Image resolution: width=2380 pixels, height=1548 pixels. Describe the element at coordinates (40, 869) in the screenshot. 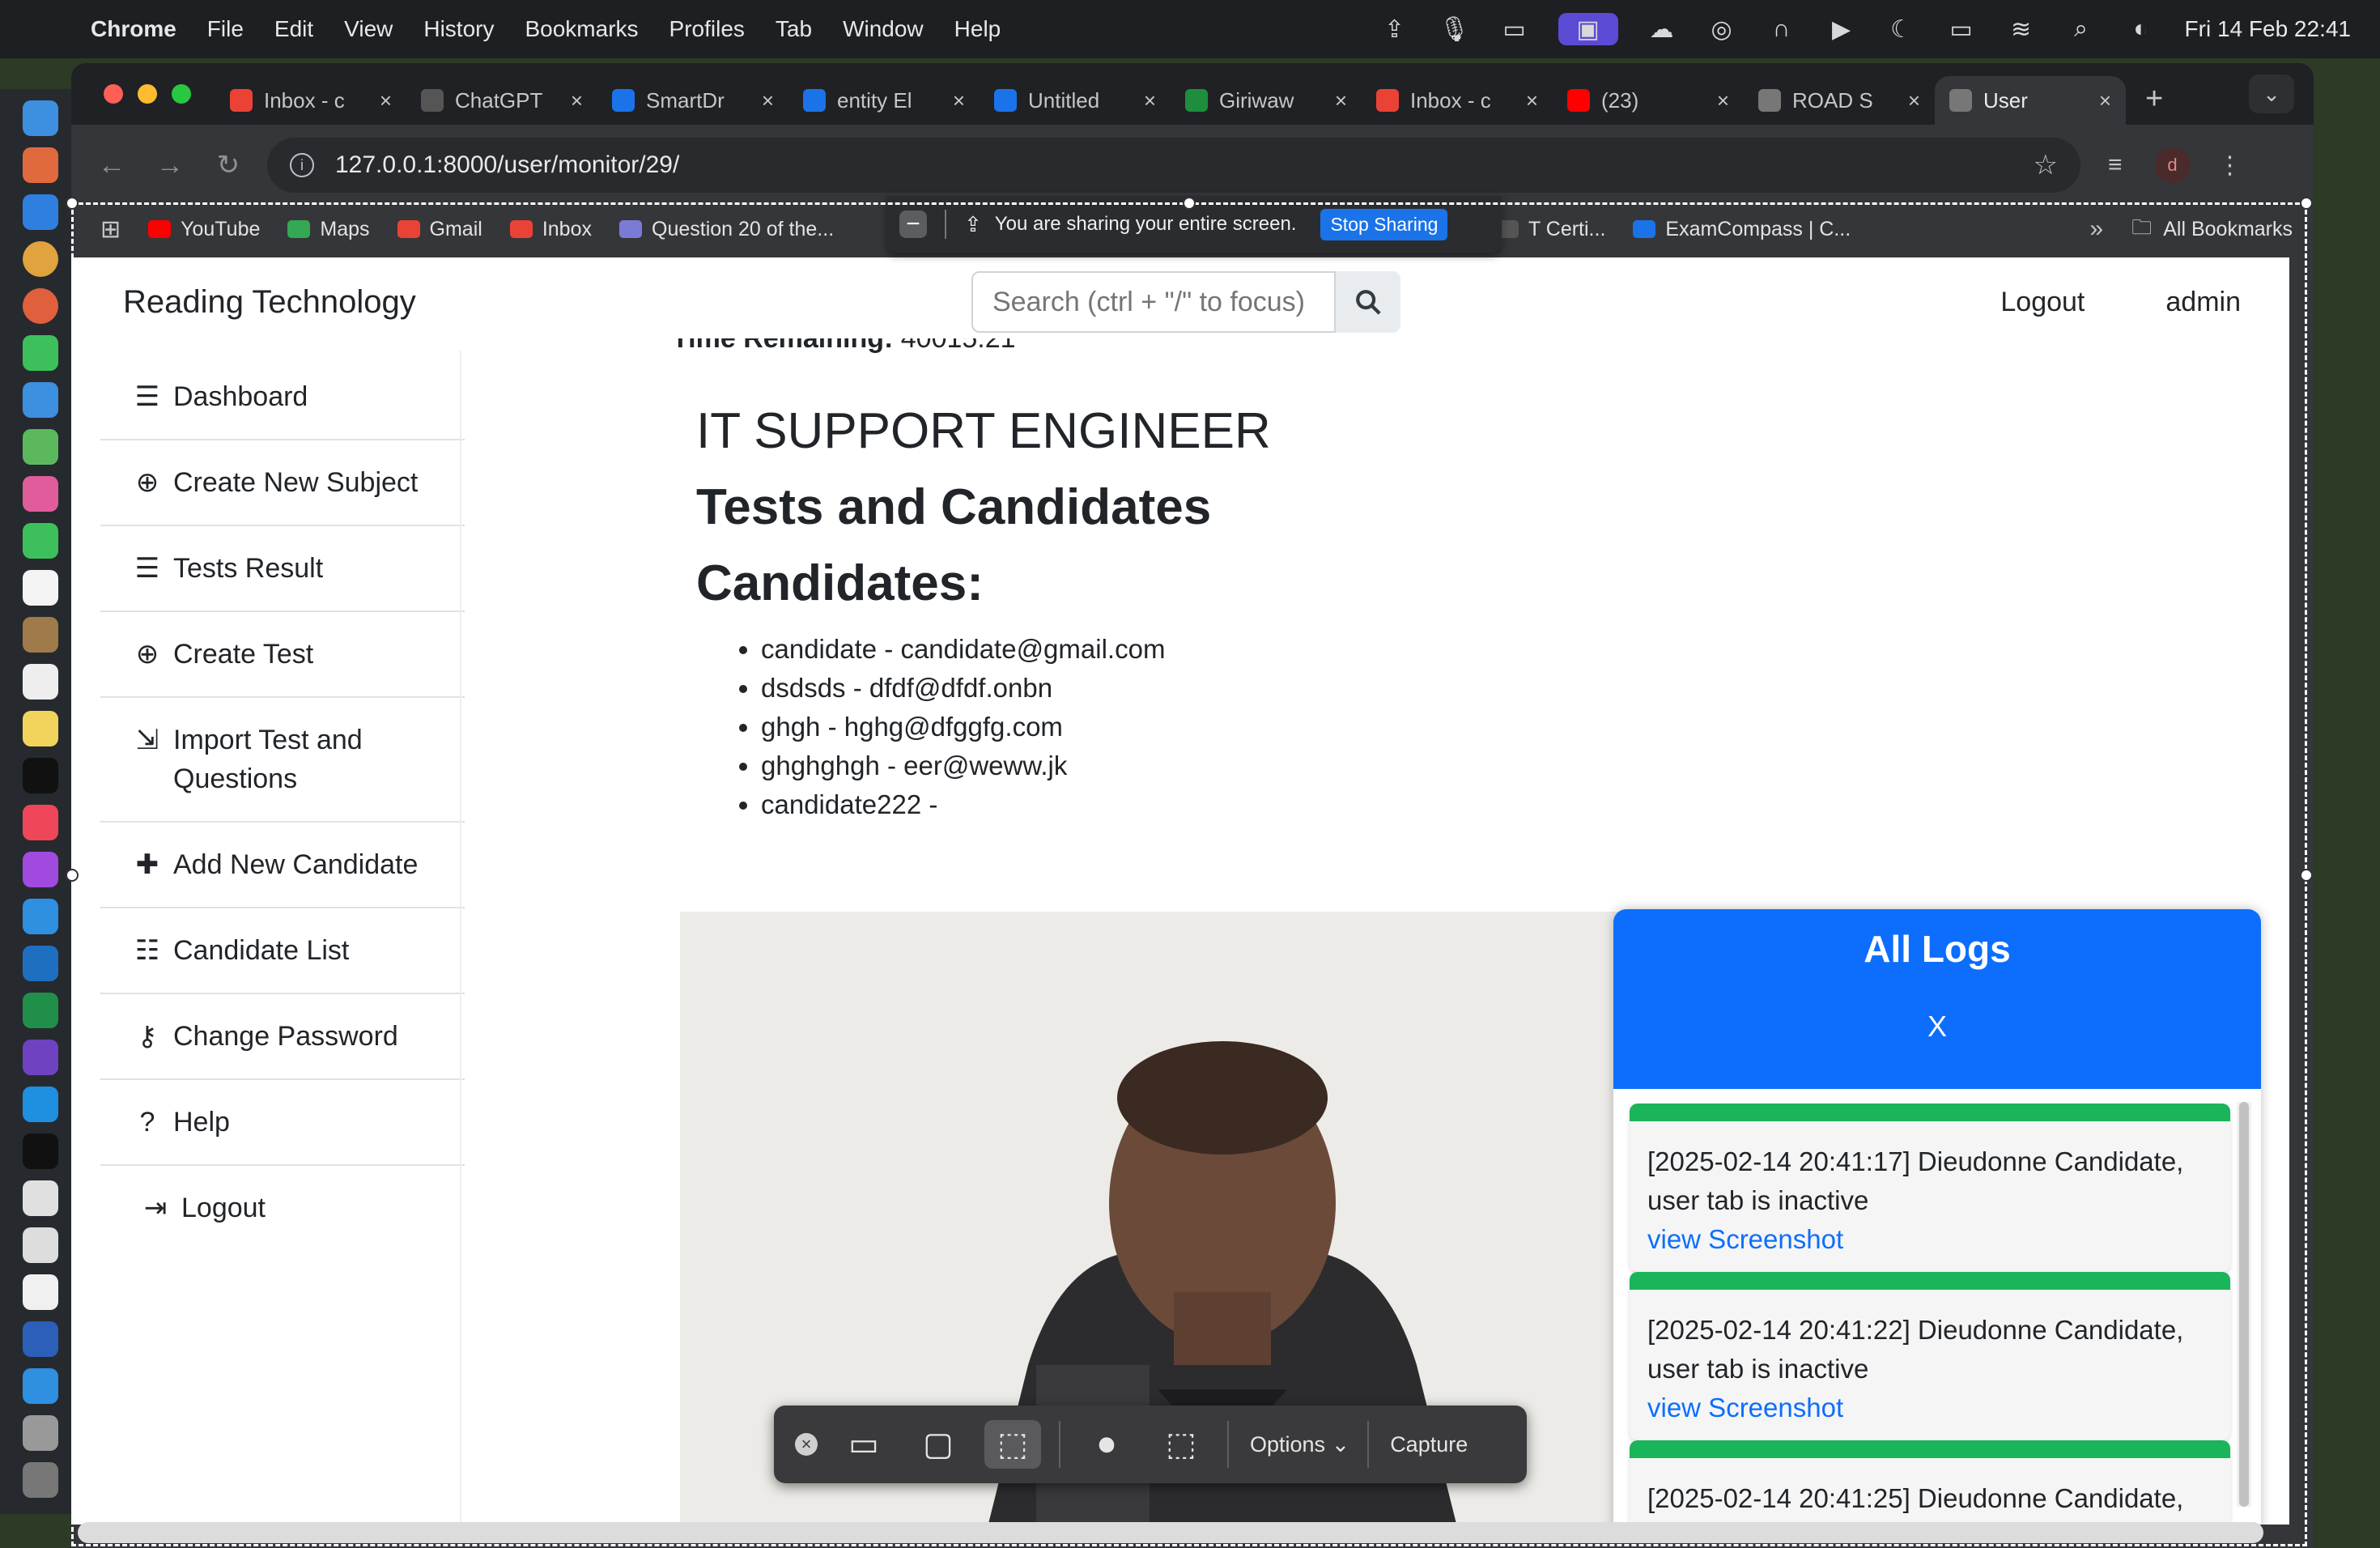

I see `podcasts-app-icon` at that location.